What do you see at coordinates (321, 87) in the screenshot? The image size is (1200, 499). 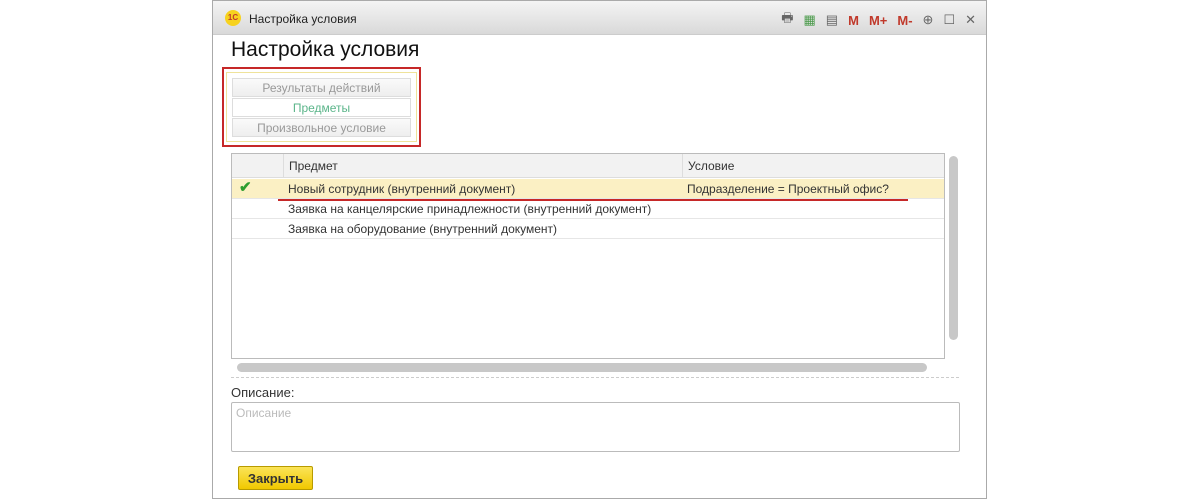 I see `mode-action-results: Результаты действий` at bounding box center [321, 87].